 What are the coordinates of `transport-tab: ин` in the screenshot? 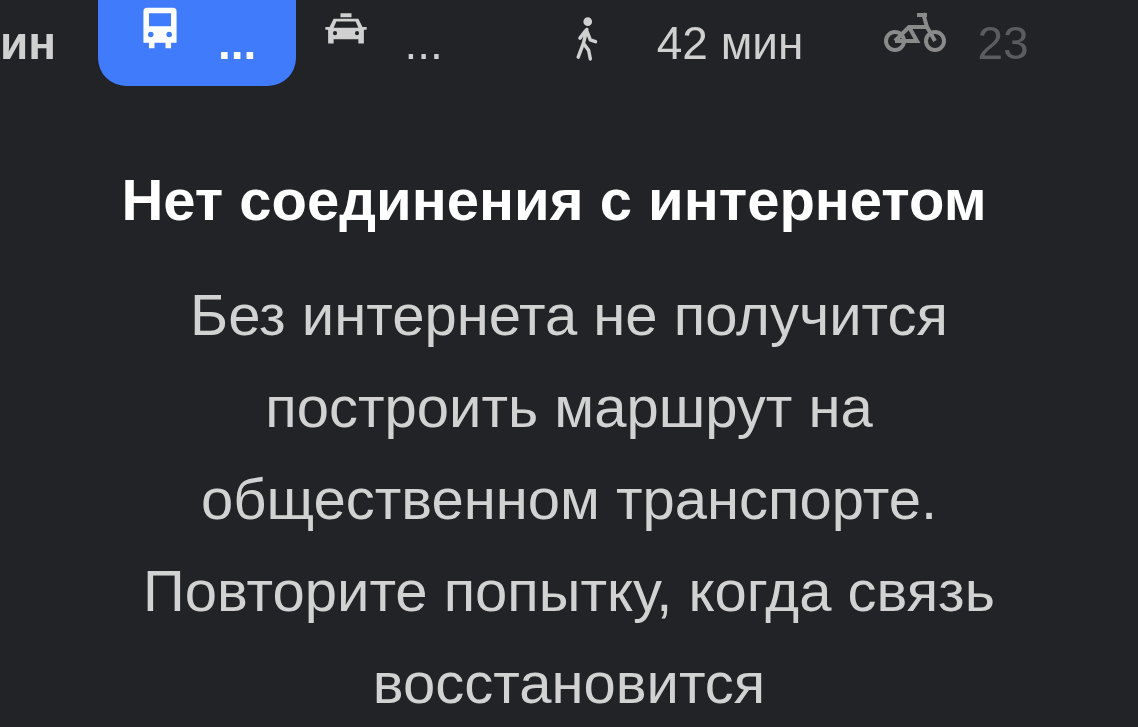 It's located at (28, 43).